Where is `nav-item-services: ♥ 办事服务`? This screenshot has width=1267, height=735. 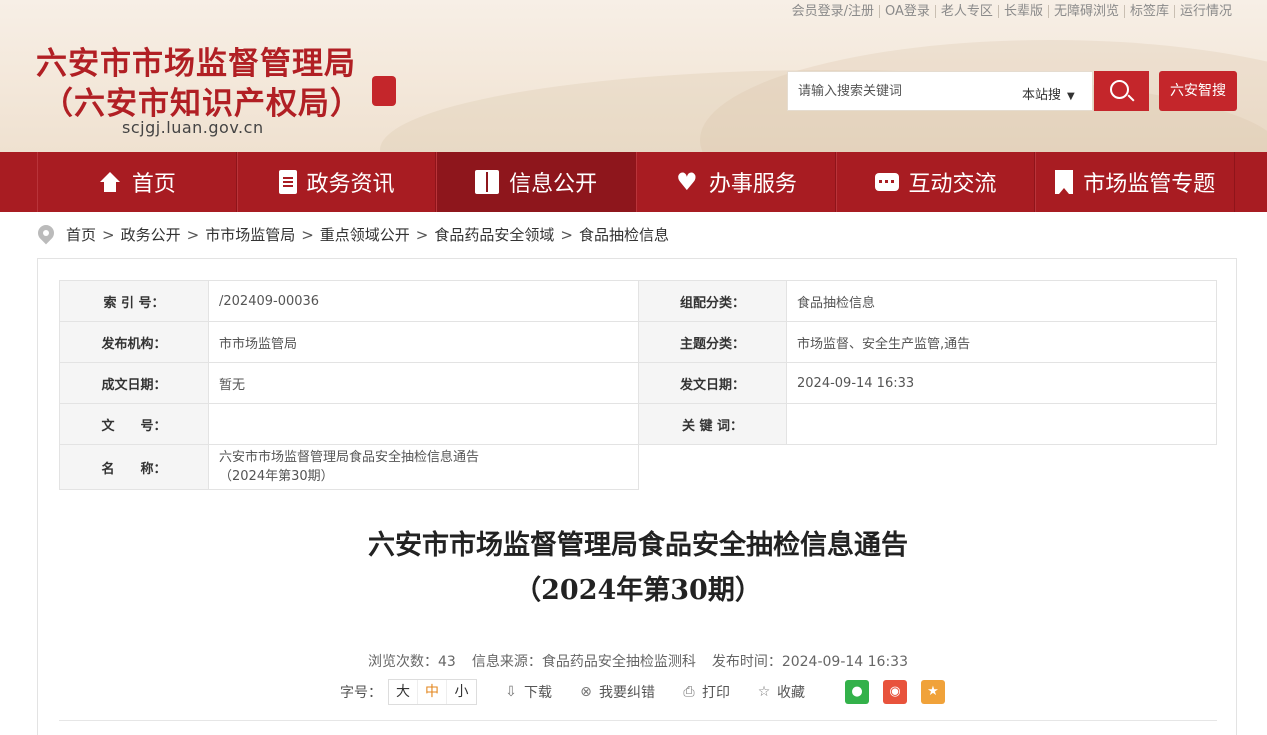
nav-item-services: ♥ 办事服务 is located at coordinates (736, 182).